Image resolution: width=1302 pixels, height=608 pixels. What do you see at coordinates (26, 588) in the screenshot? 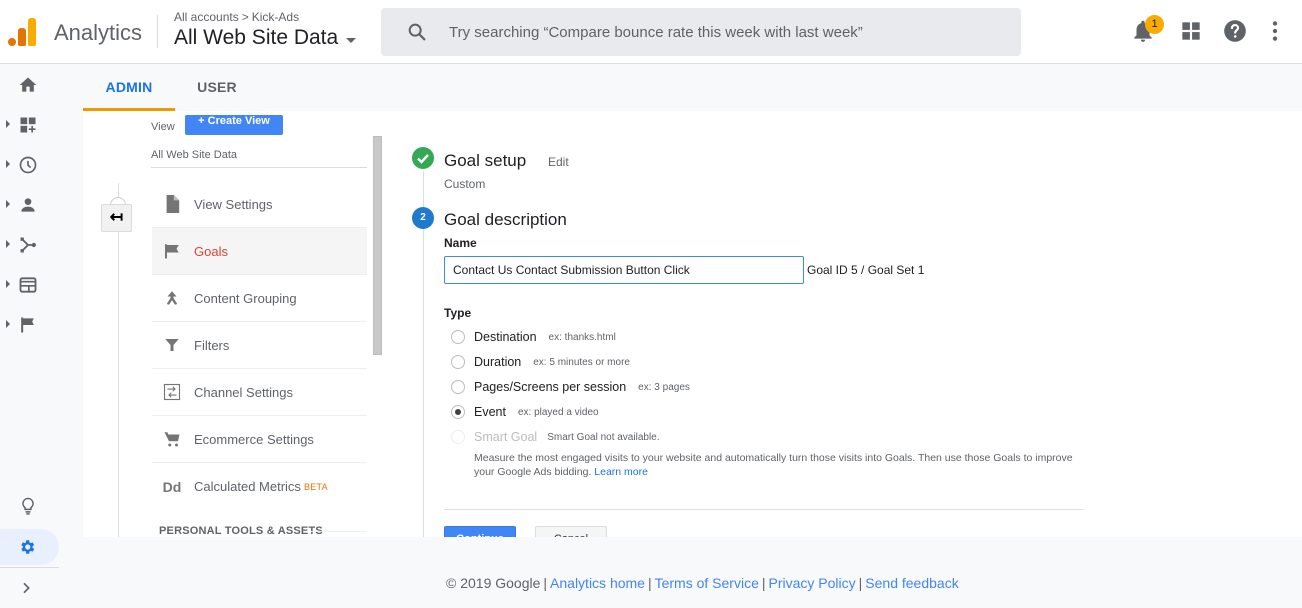
I see `chevron-right-icon` at bounding box center [26, 588].